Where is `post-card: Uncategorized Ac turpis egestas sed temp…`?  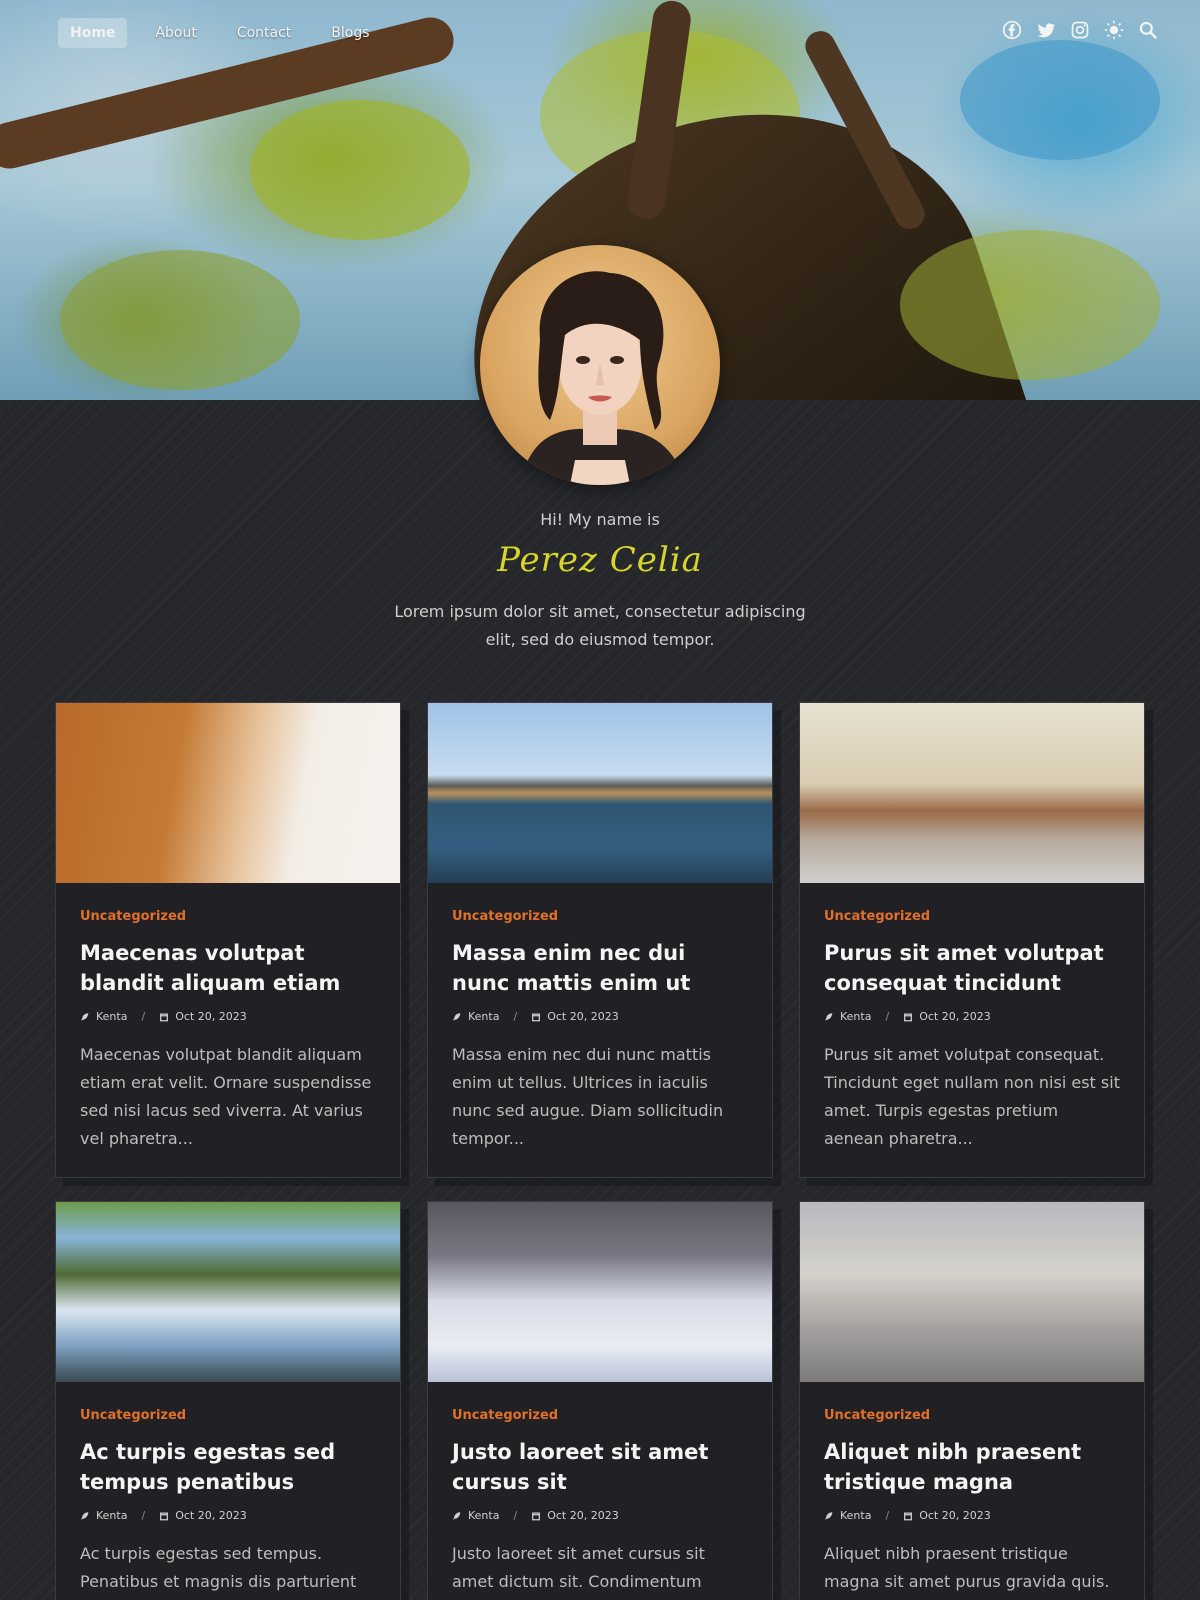 post-card: Uncategorized Ac turpis egestas sed temp… is located at coordinates (228, 1400).